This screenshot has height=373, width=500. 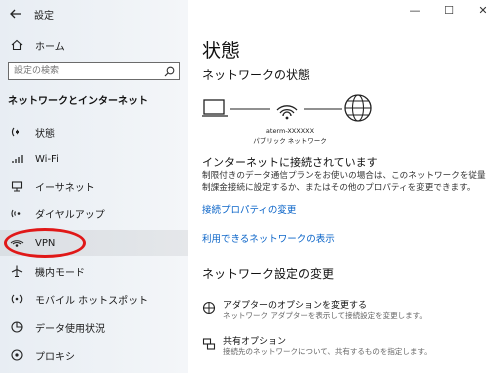 What do you see at coordinates (256, 75) in the screenshot?
I see `network-status-heading: ネットワークの状態` at bounding box center [256, 75].